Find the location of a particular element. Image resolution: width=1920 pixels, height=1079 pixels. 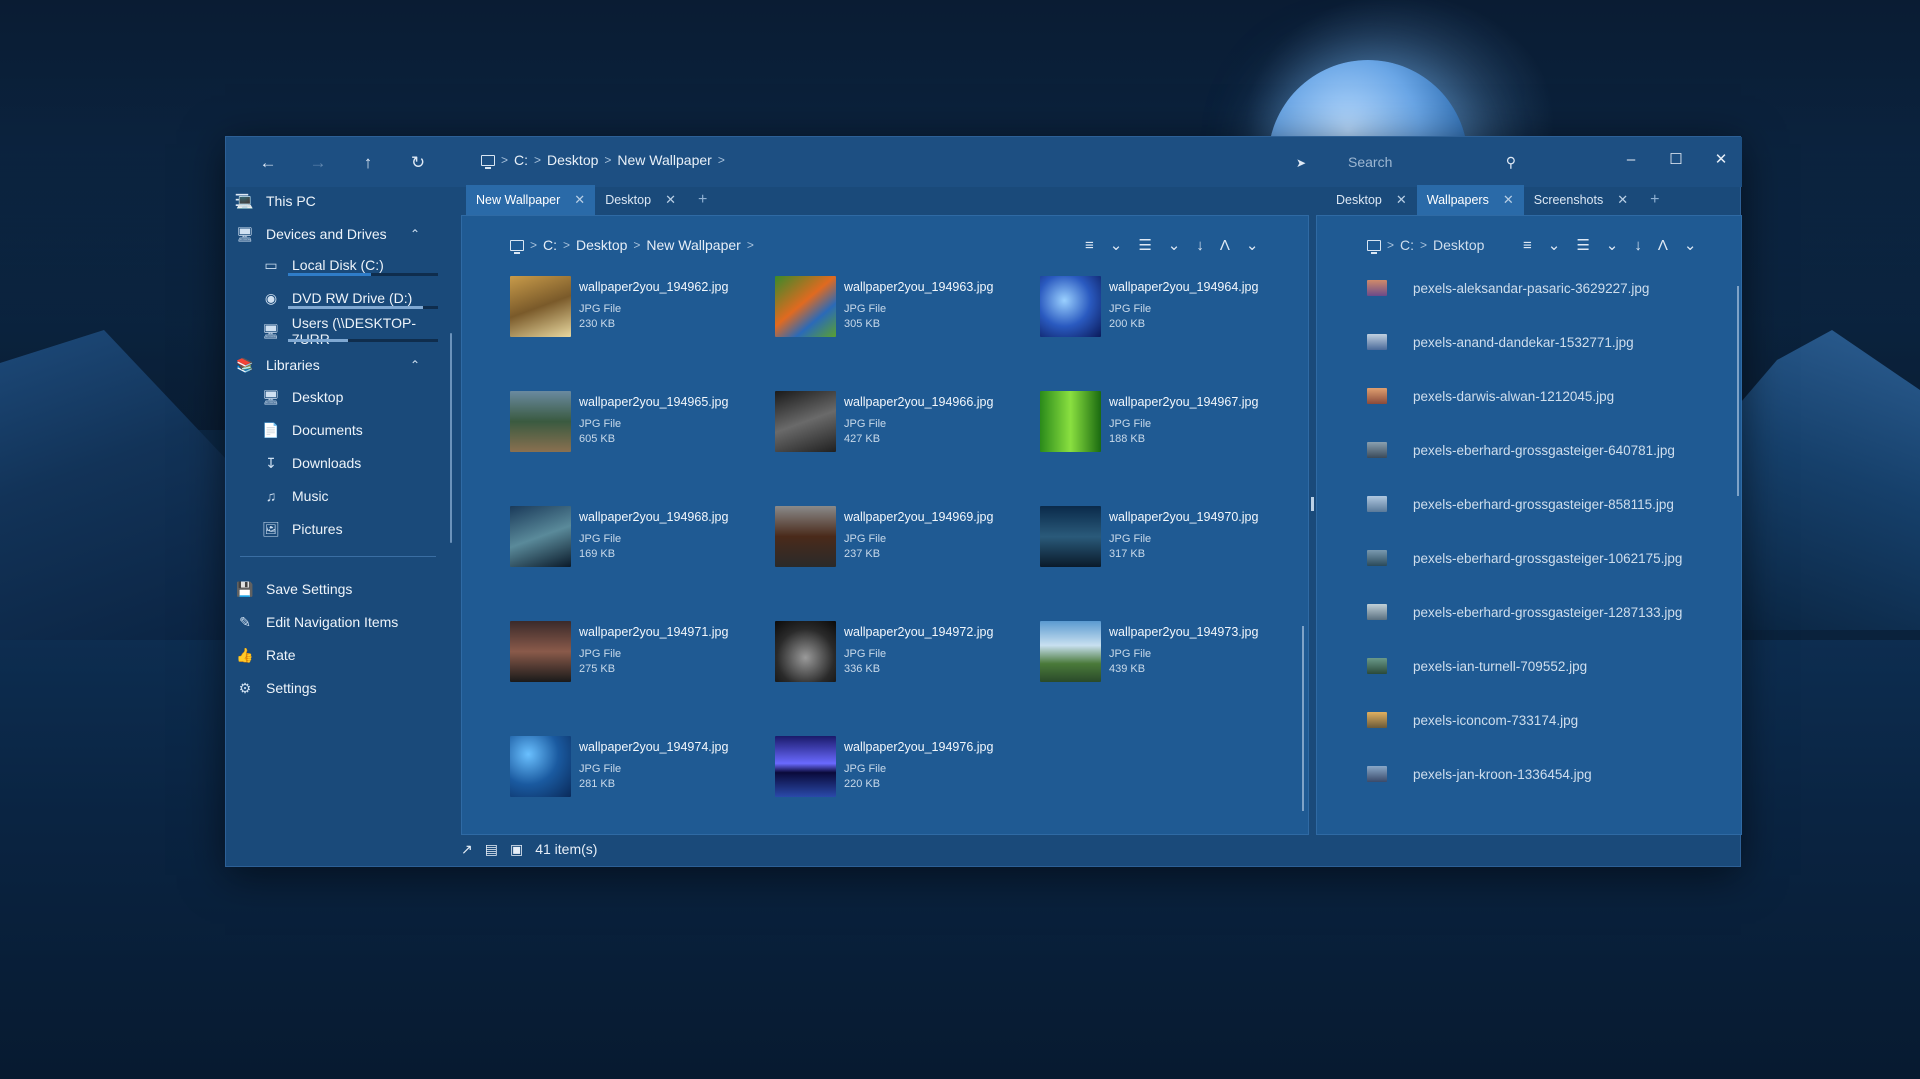

sidebar-item-downloads: ↧ Downloads is located at coordinates (311, 463).